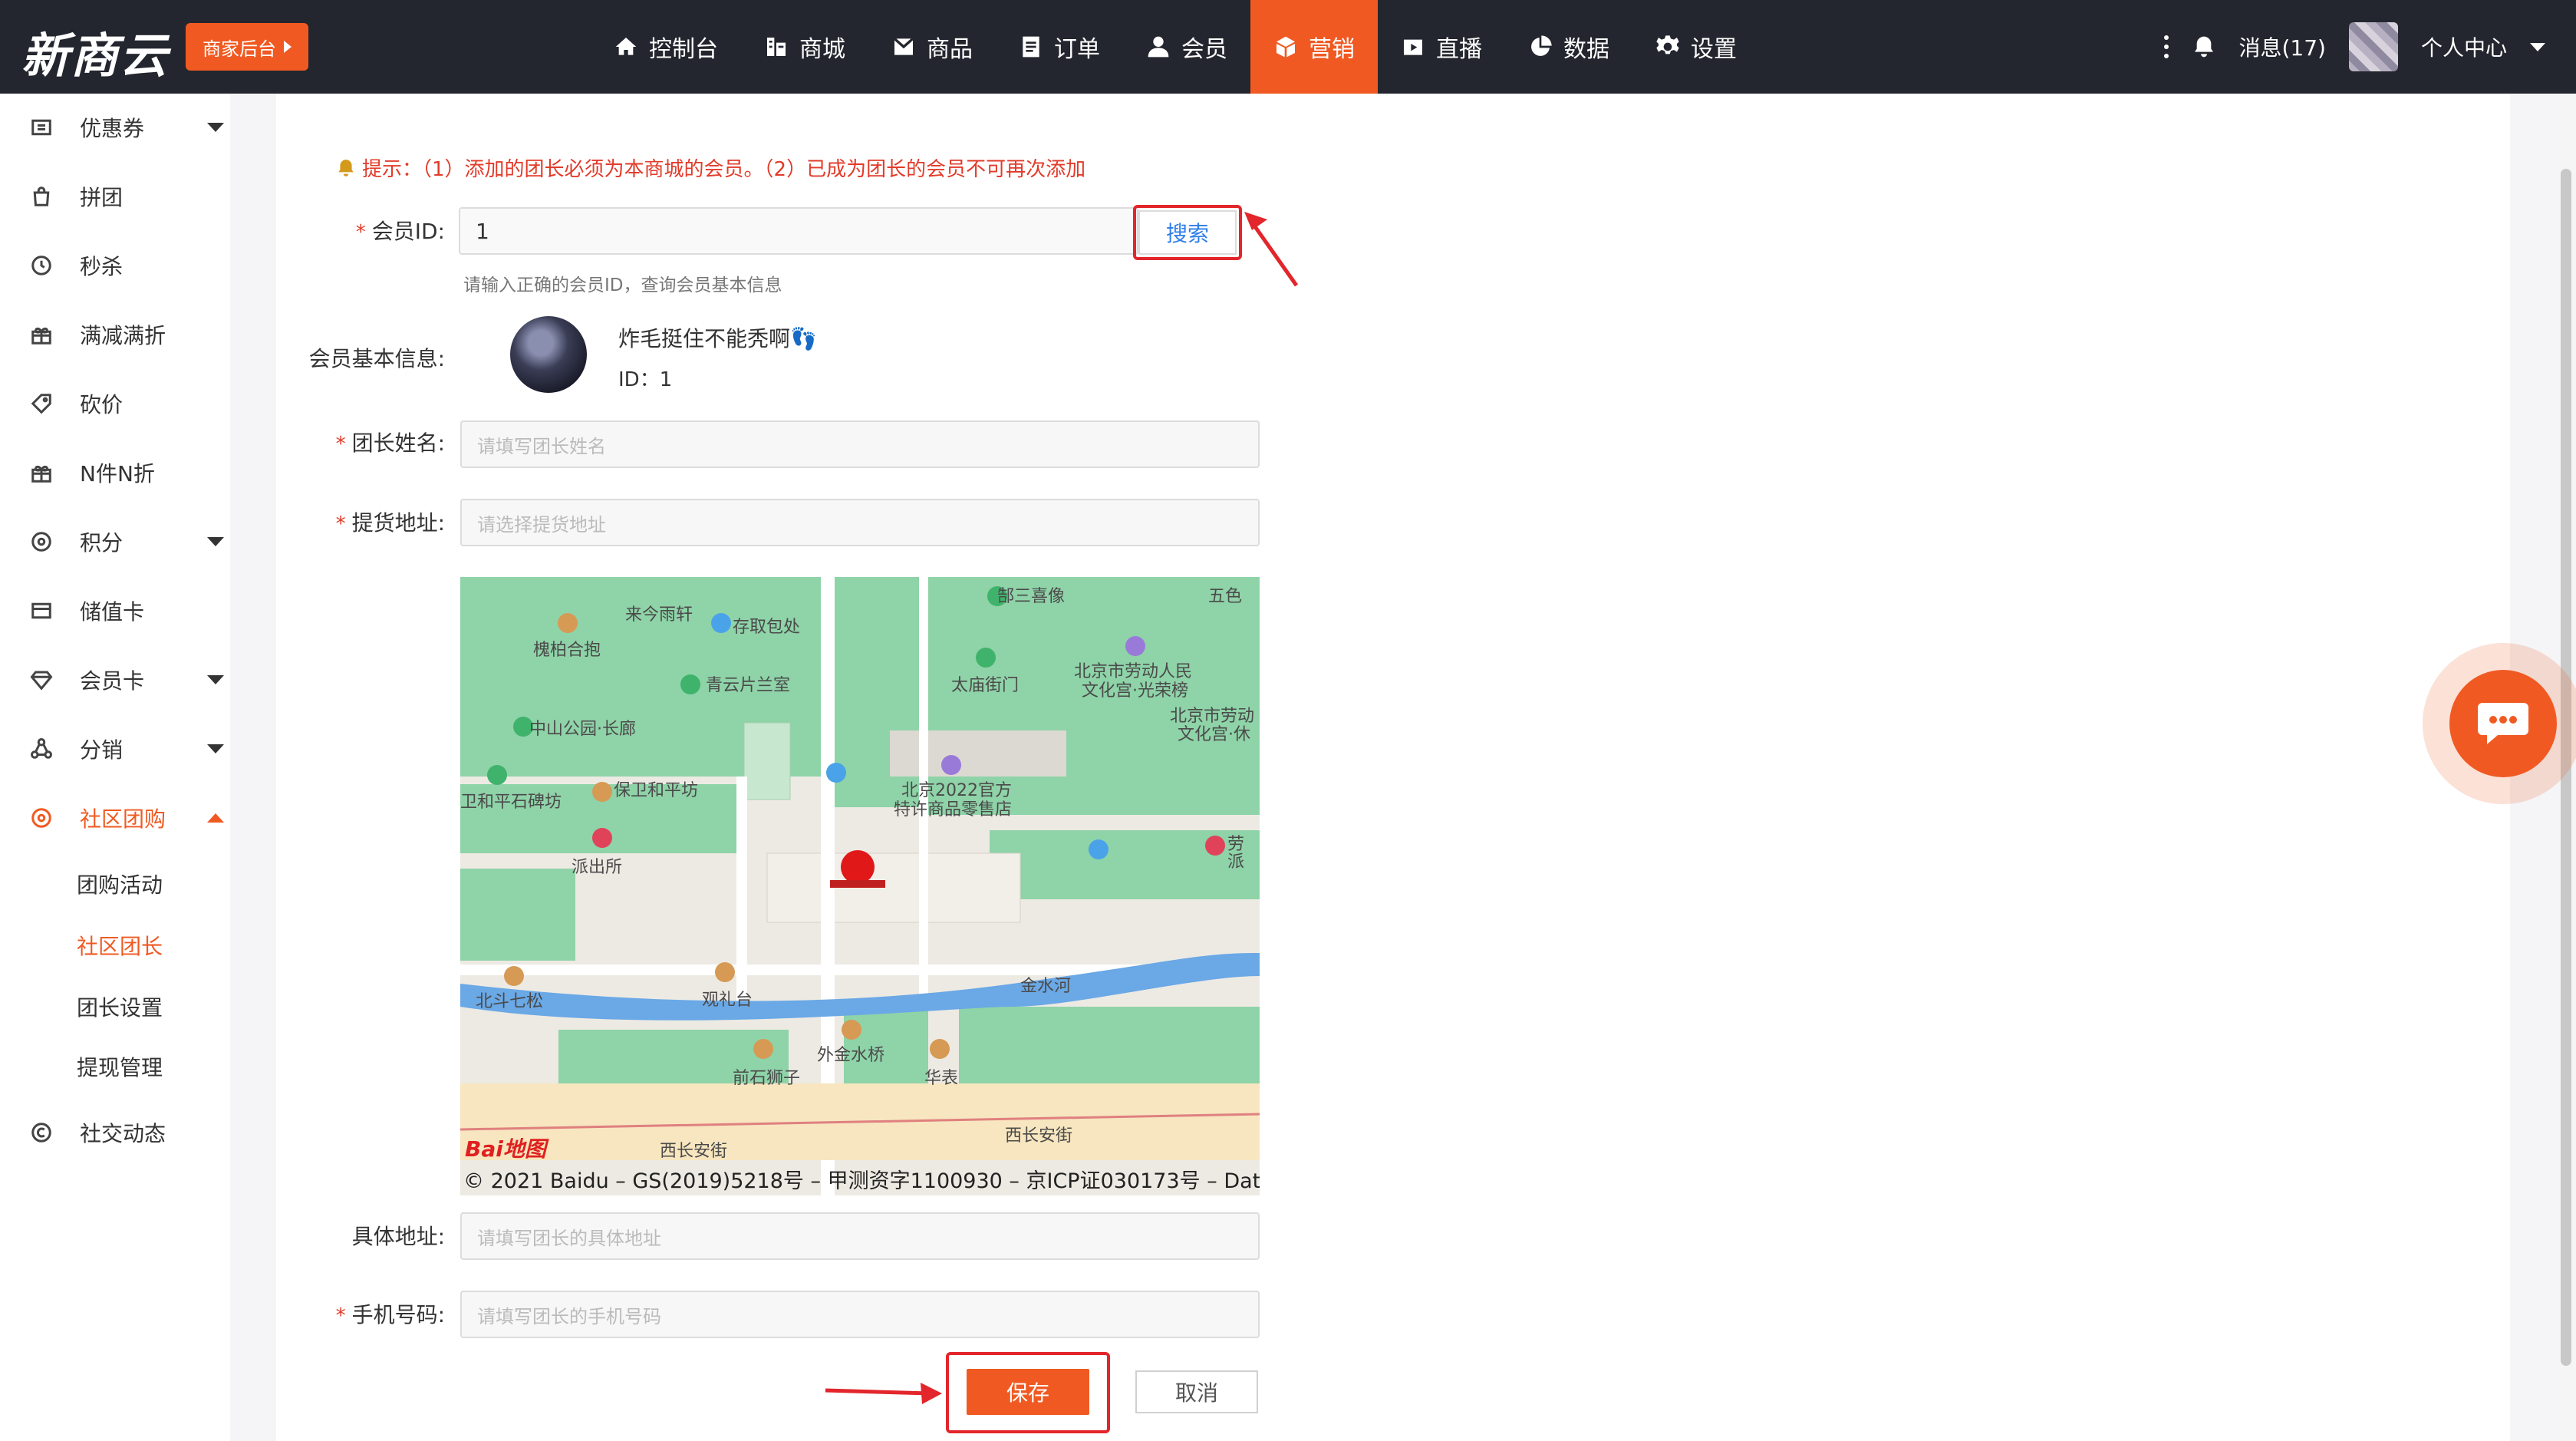 The image size is (2576, 1441). I want to click on copyright-icon, so click(41, 1132).